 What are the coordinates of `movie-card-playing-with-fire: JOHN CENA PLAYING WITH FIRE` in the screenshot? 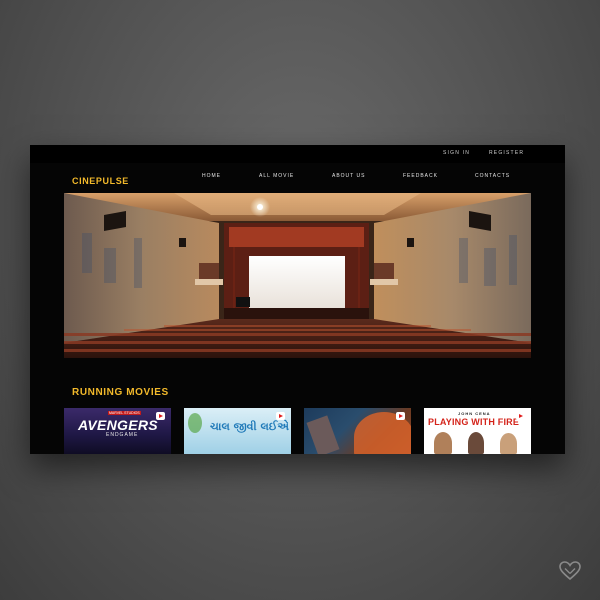 It's located at (477, 431).